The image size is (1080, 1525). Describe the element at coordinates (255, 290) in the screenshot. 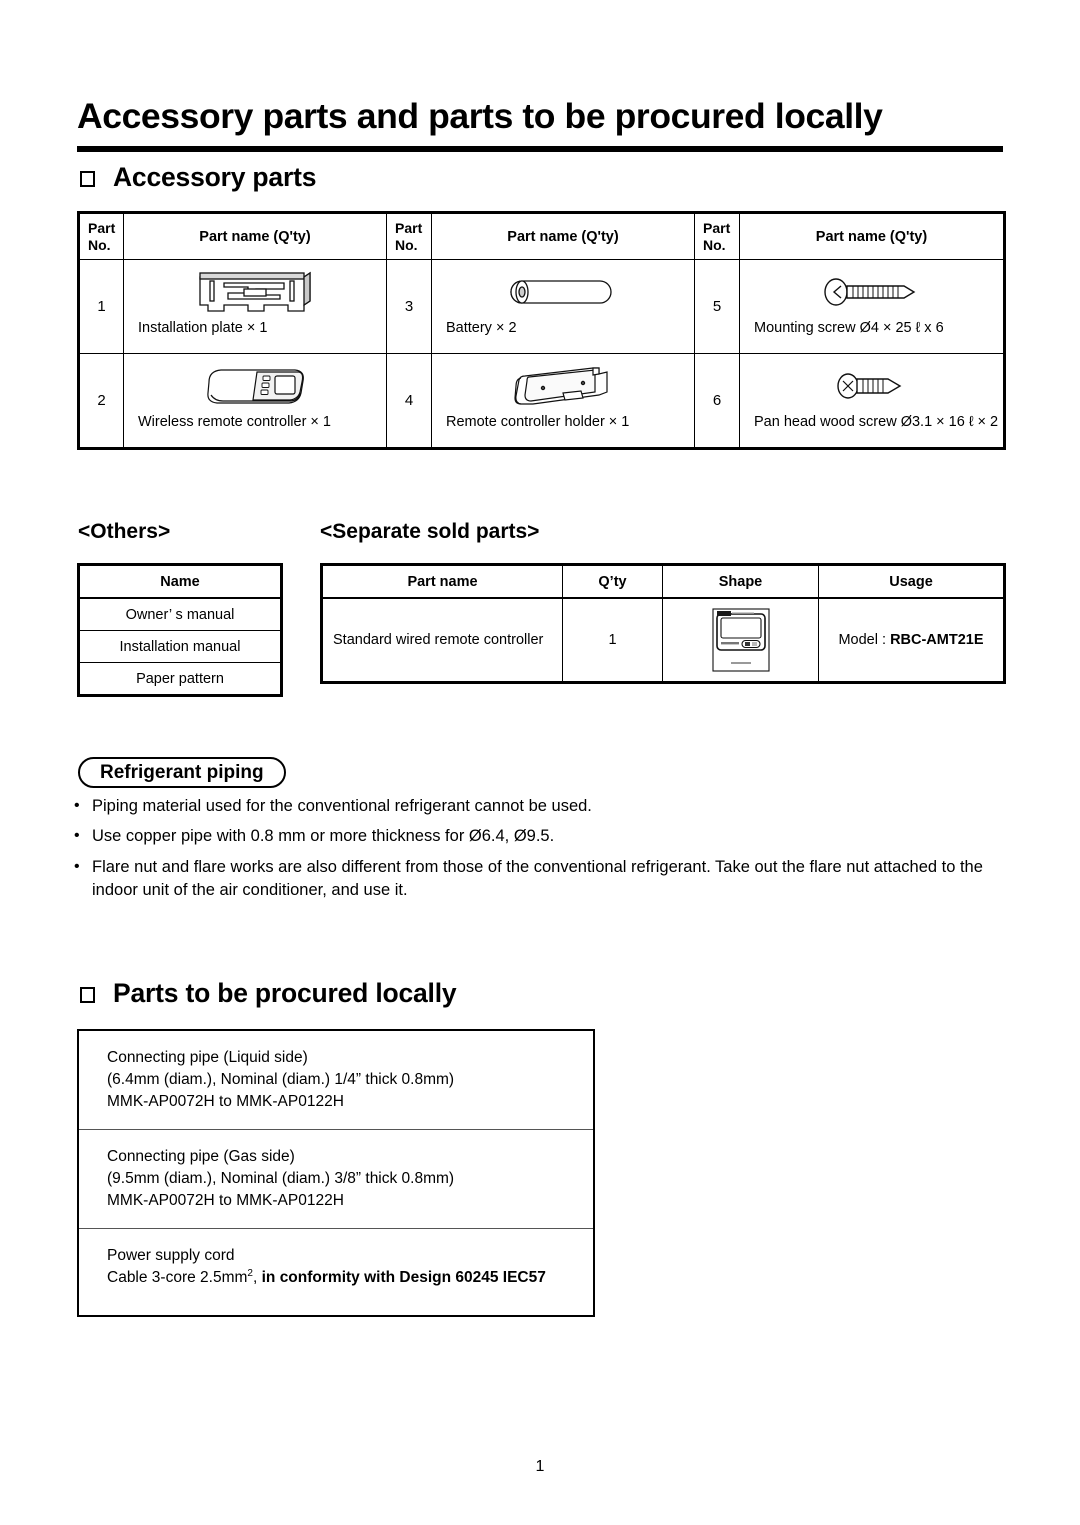

I see `installation-plate-icon` at that location.